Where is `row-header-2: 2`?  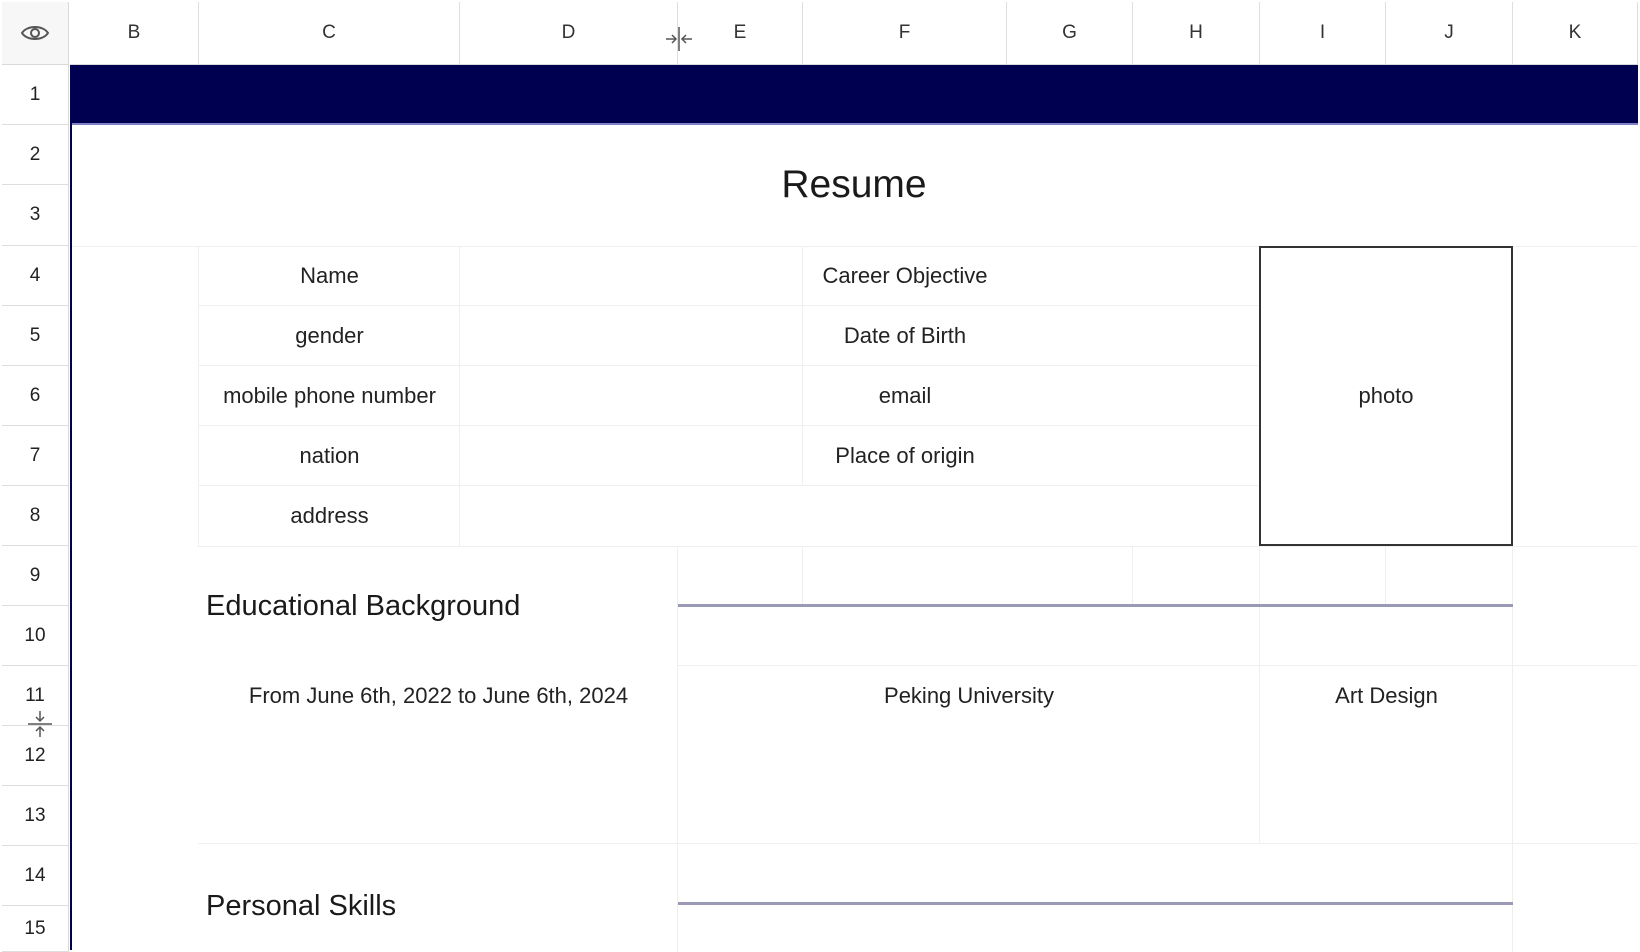
row-header-2: 2 is located at coordinates (35, 155).